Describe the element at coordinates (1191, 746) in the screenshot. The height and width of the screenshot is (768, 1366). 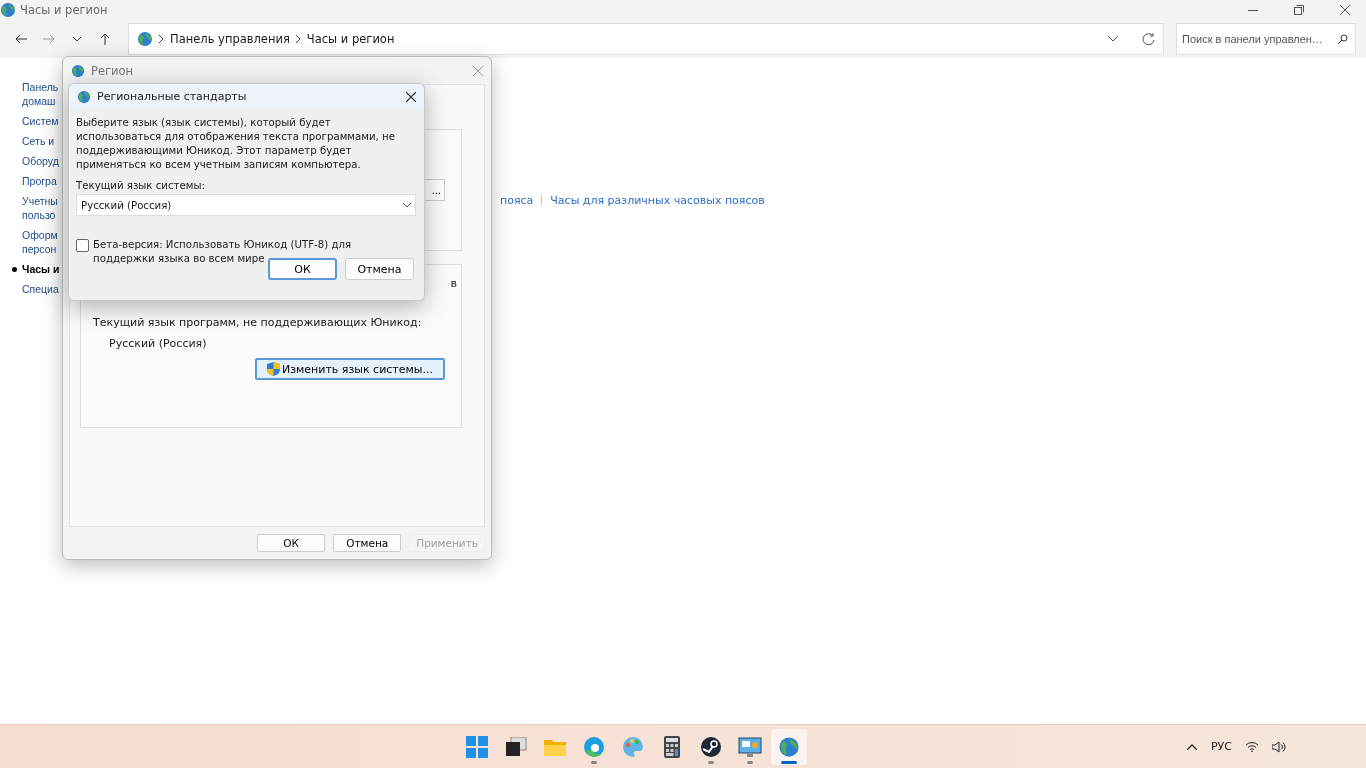
I see `chevron-up-icon` at that location.